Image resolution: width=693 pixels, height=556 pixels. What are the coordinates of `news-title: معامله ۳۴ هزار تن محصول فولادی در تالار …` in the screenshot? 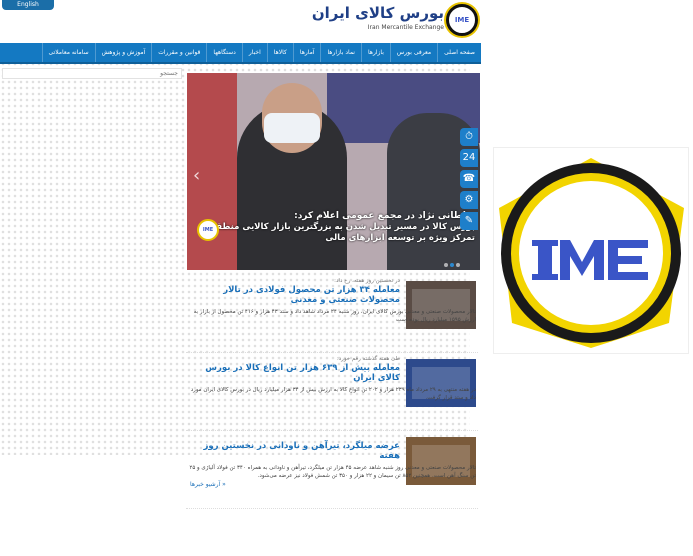 It's located at (295, 295).